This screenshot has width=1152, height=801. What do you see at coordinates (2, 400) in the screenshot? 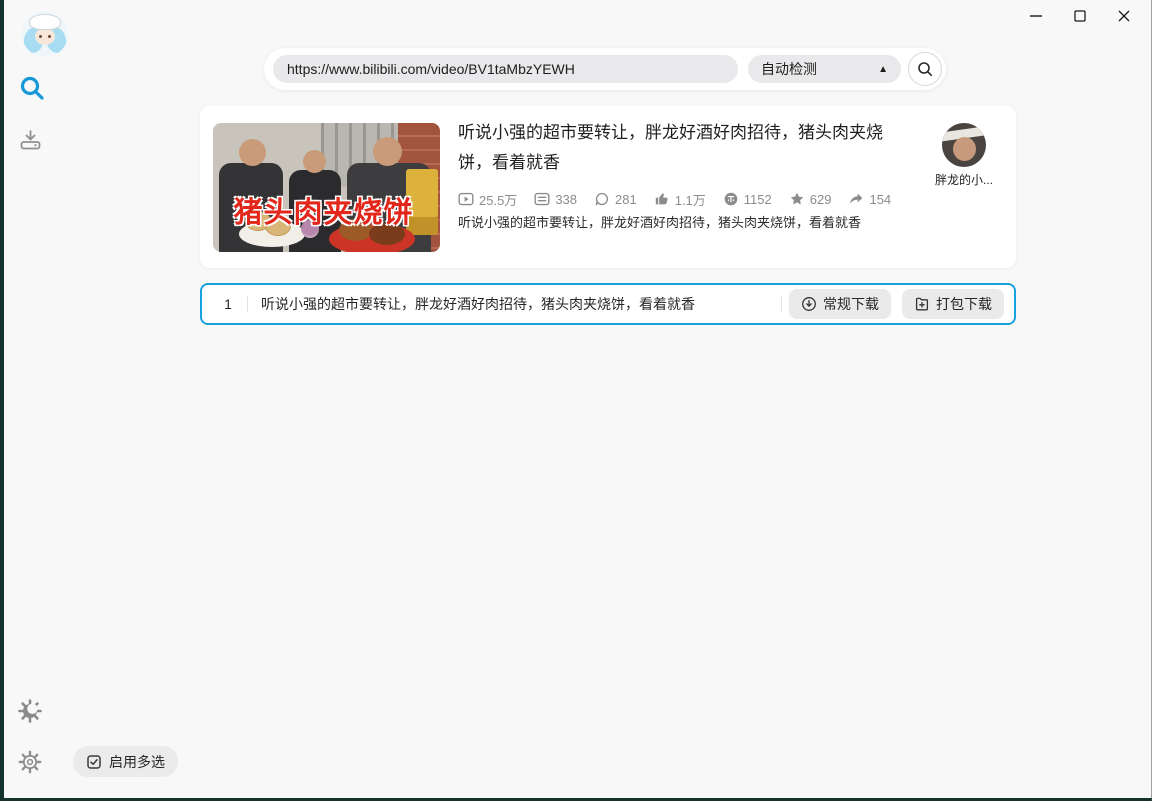
I see `window-edge-left` at bounding box center [2, 400].